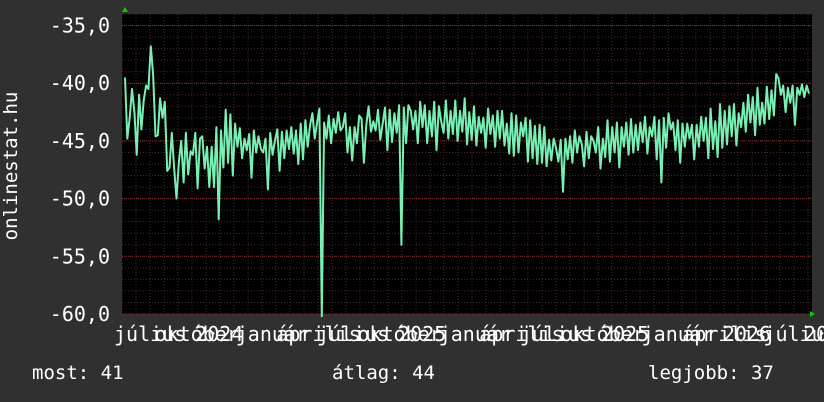 The width and height of the screenshot is (824, 402). I want to click on y-axis-label: onlinestat.hu, so click(11, 166).